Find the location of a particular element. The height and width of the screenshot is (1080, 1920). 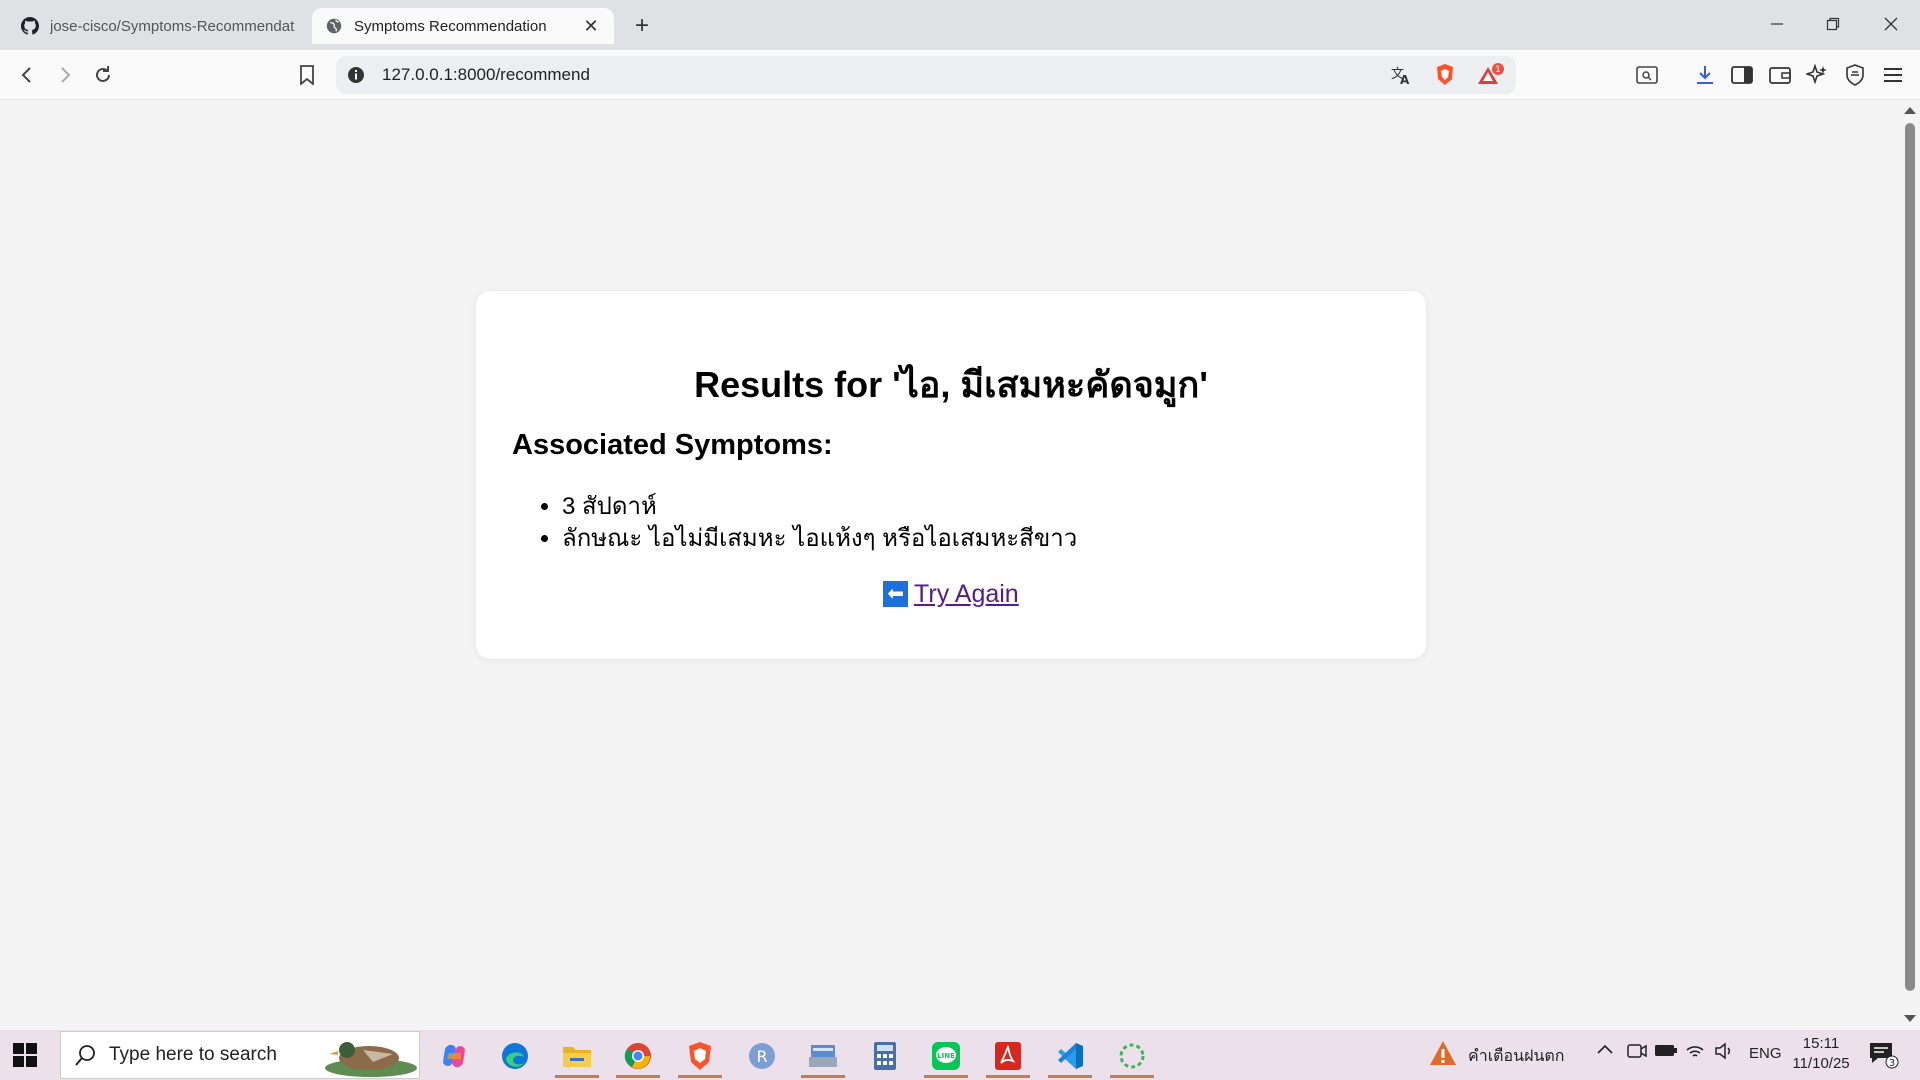

results-heading: Results for 'ไอ, มีเสมหะคัดจมูก' is located at coordinates (951, 384).